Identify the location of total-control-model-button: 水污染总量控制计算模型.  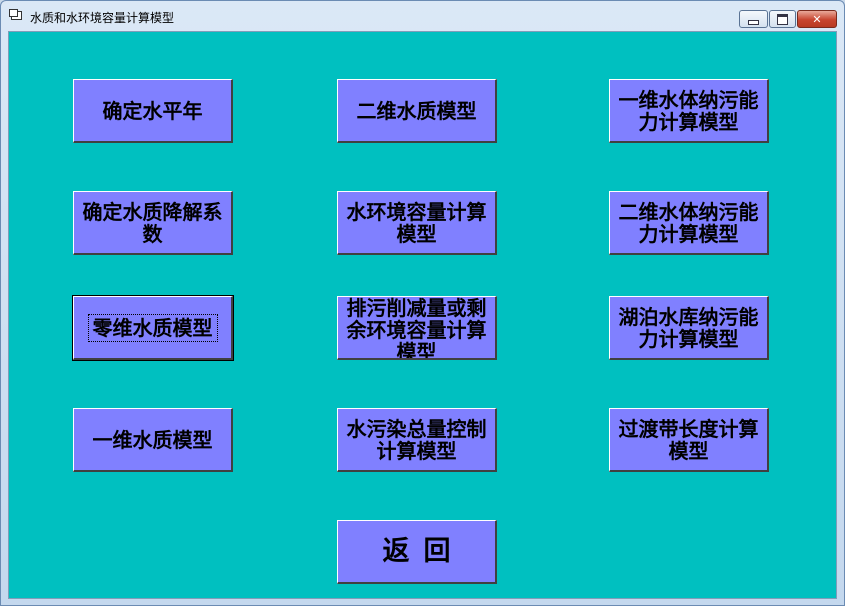
(417, 440).